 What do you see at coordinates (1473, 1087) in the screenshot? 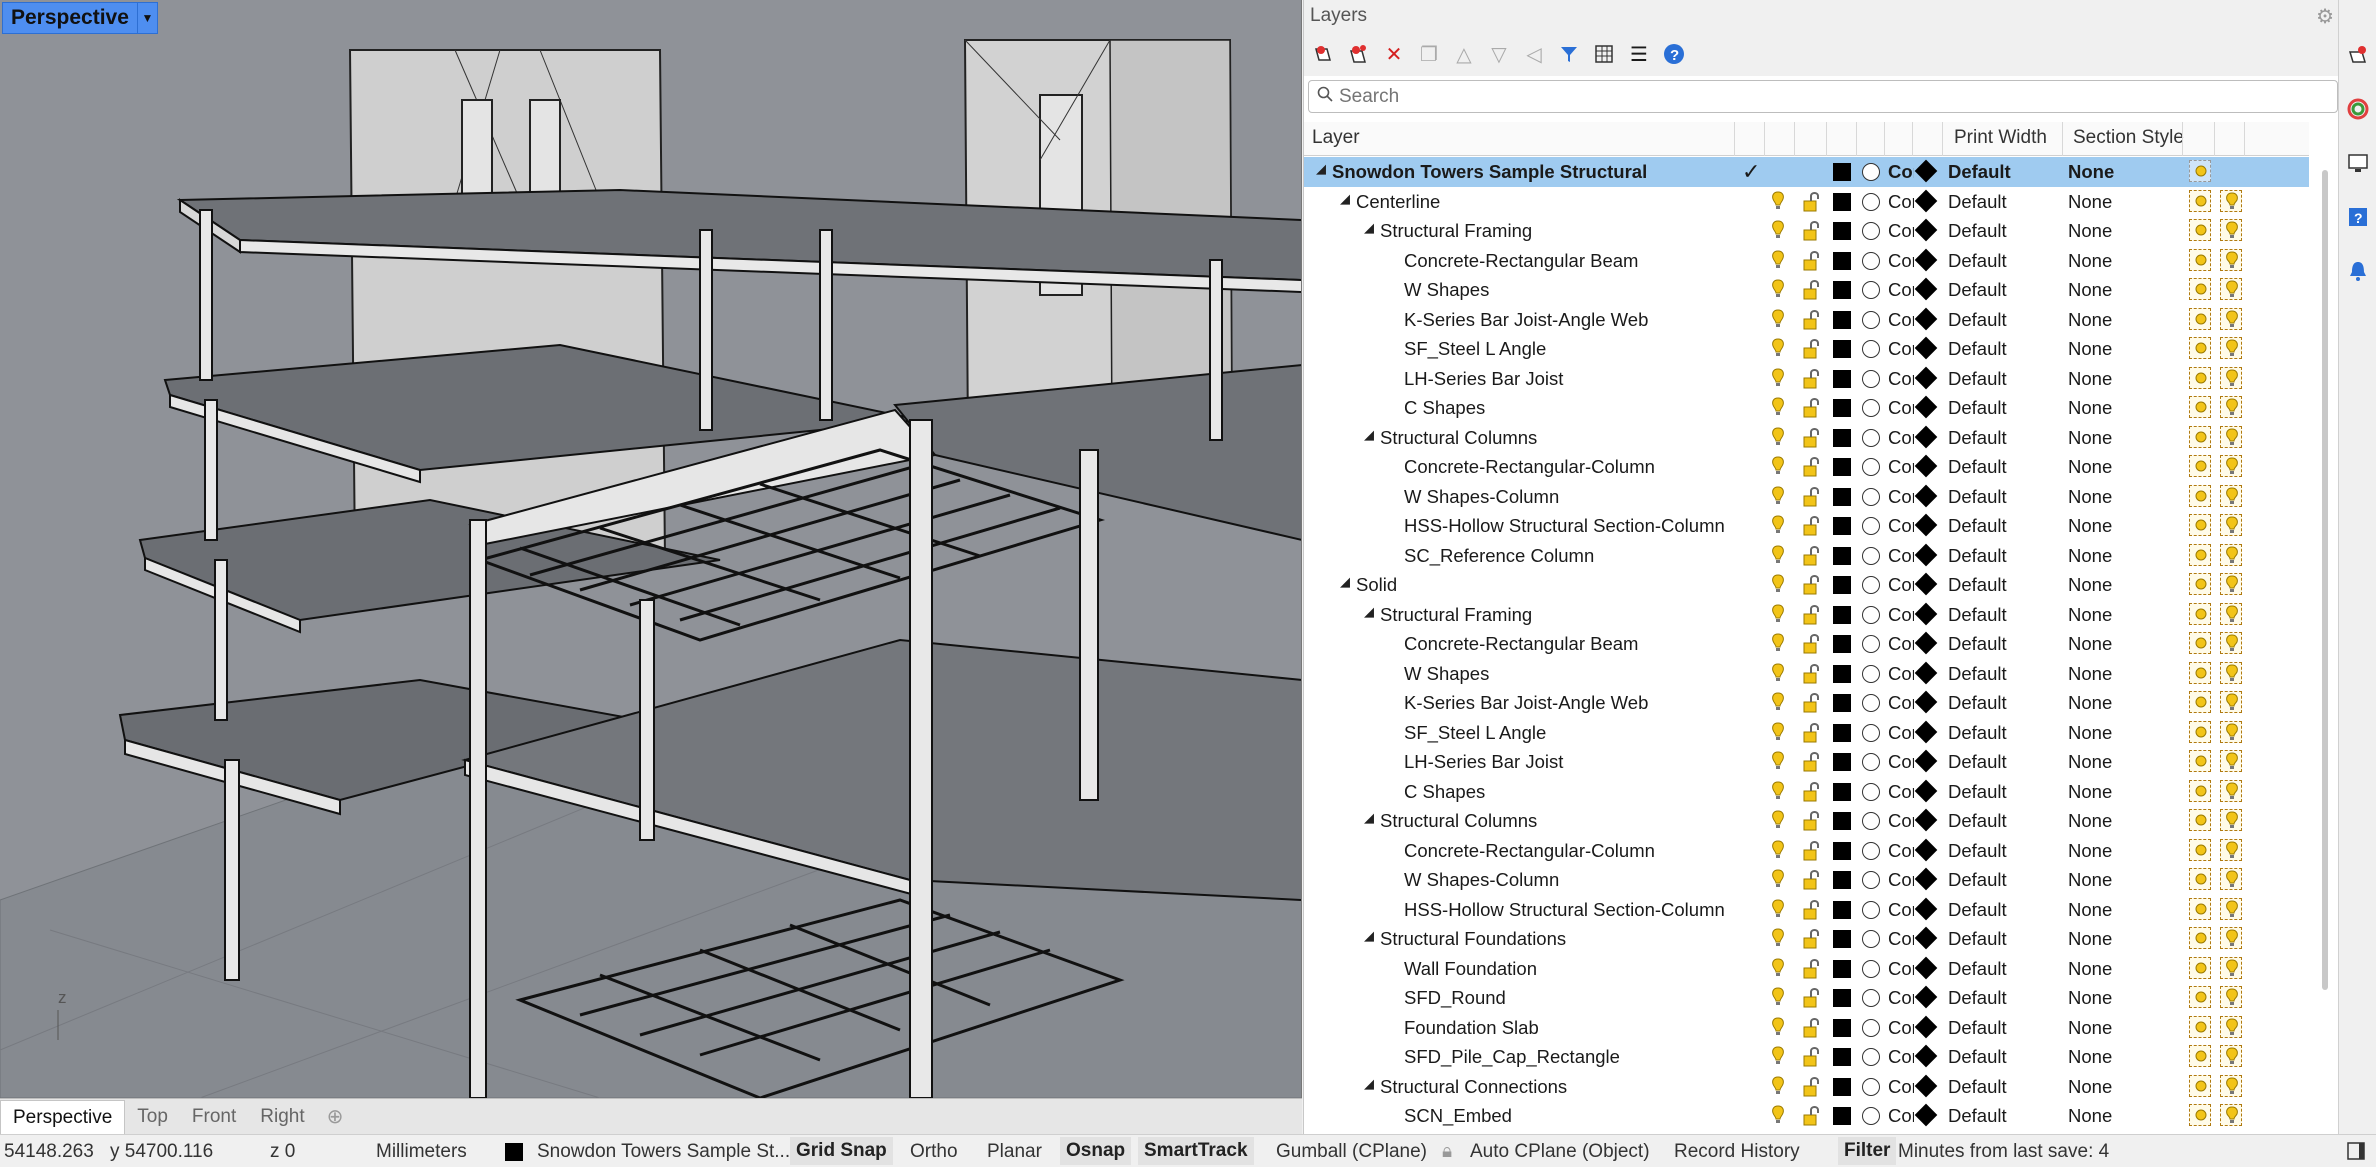
I see `layer-name: Structural Connections` at bounding box center [1473, 1087].